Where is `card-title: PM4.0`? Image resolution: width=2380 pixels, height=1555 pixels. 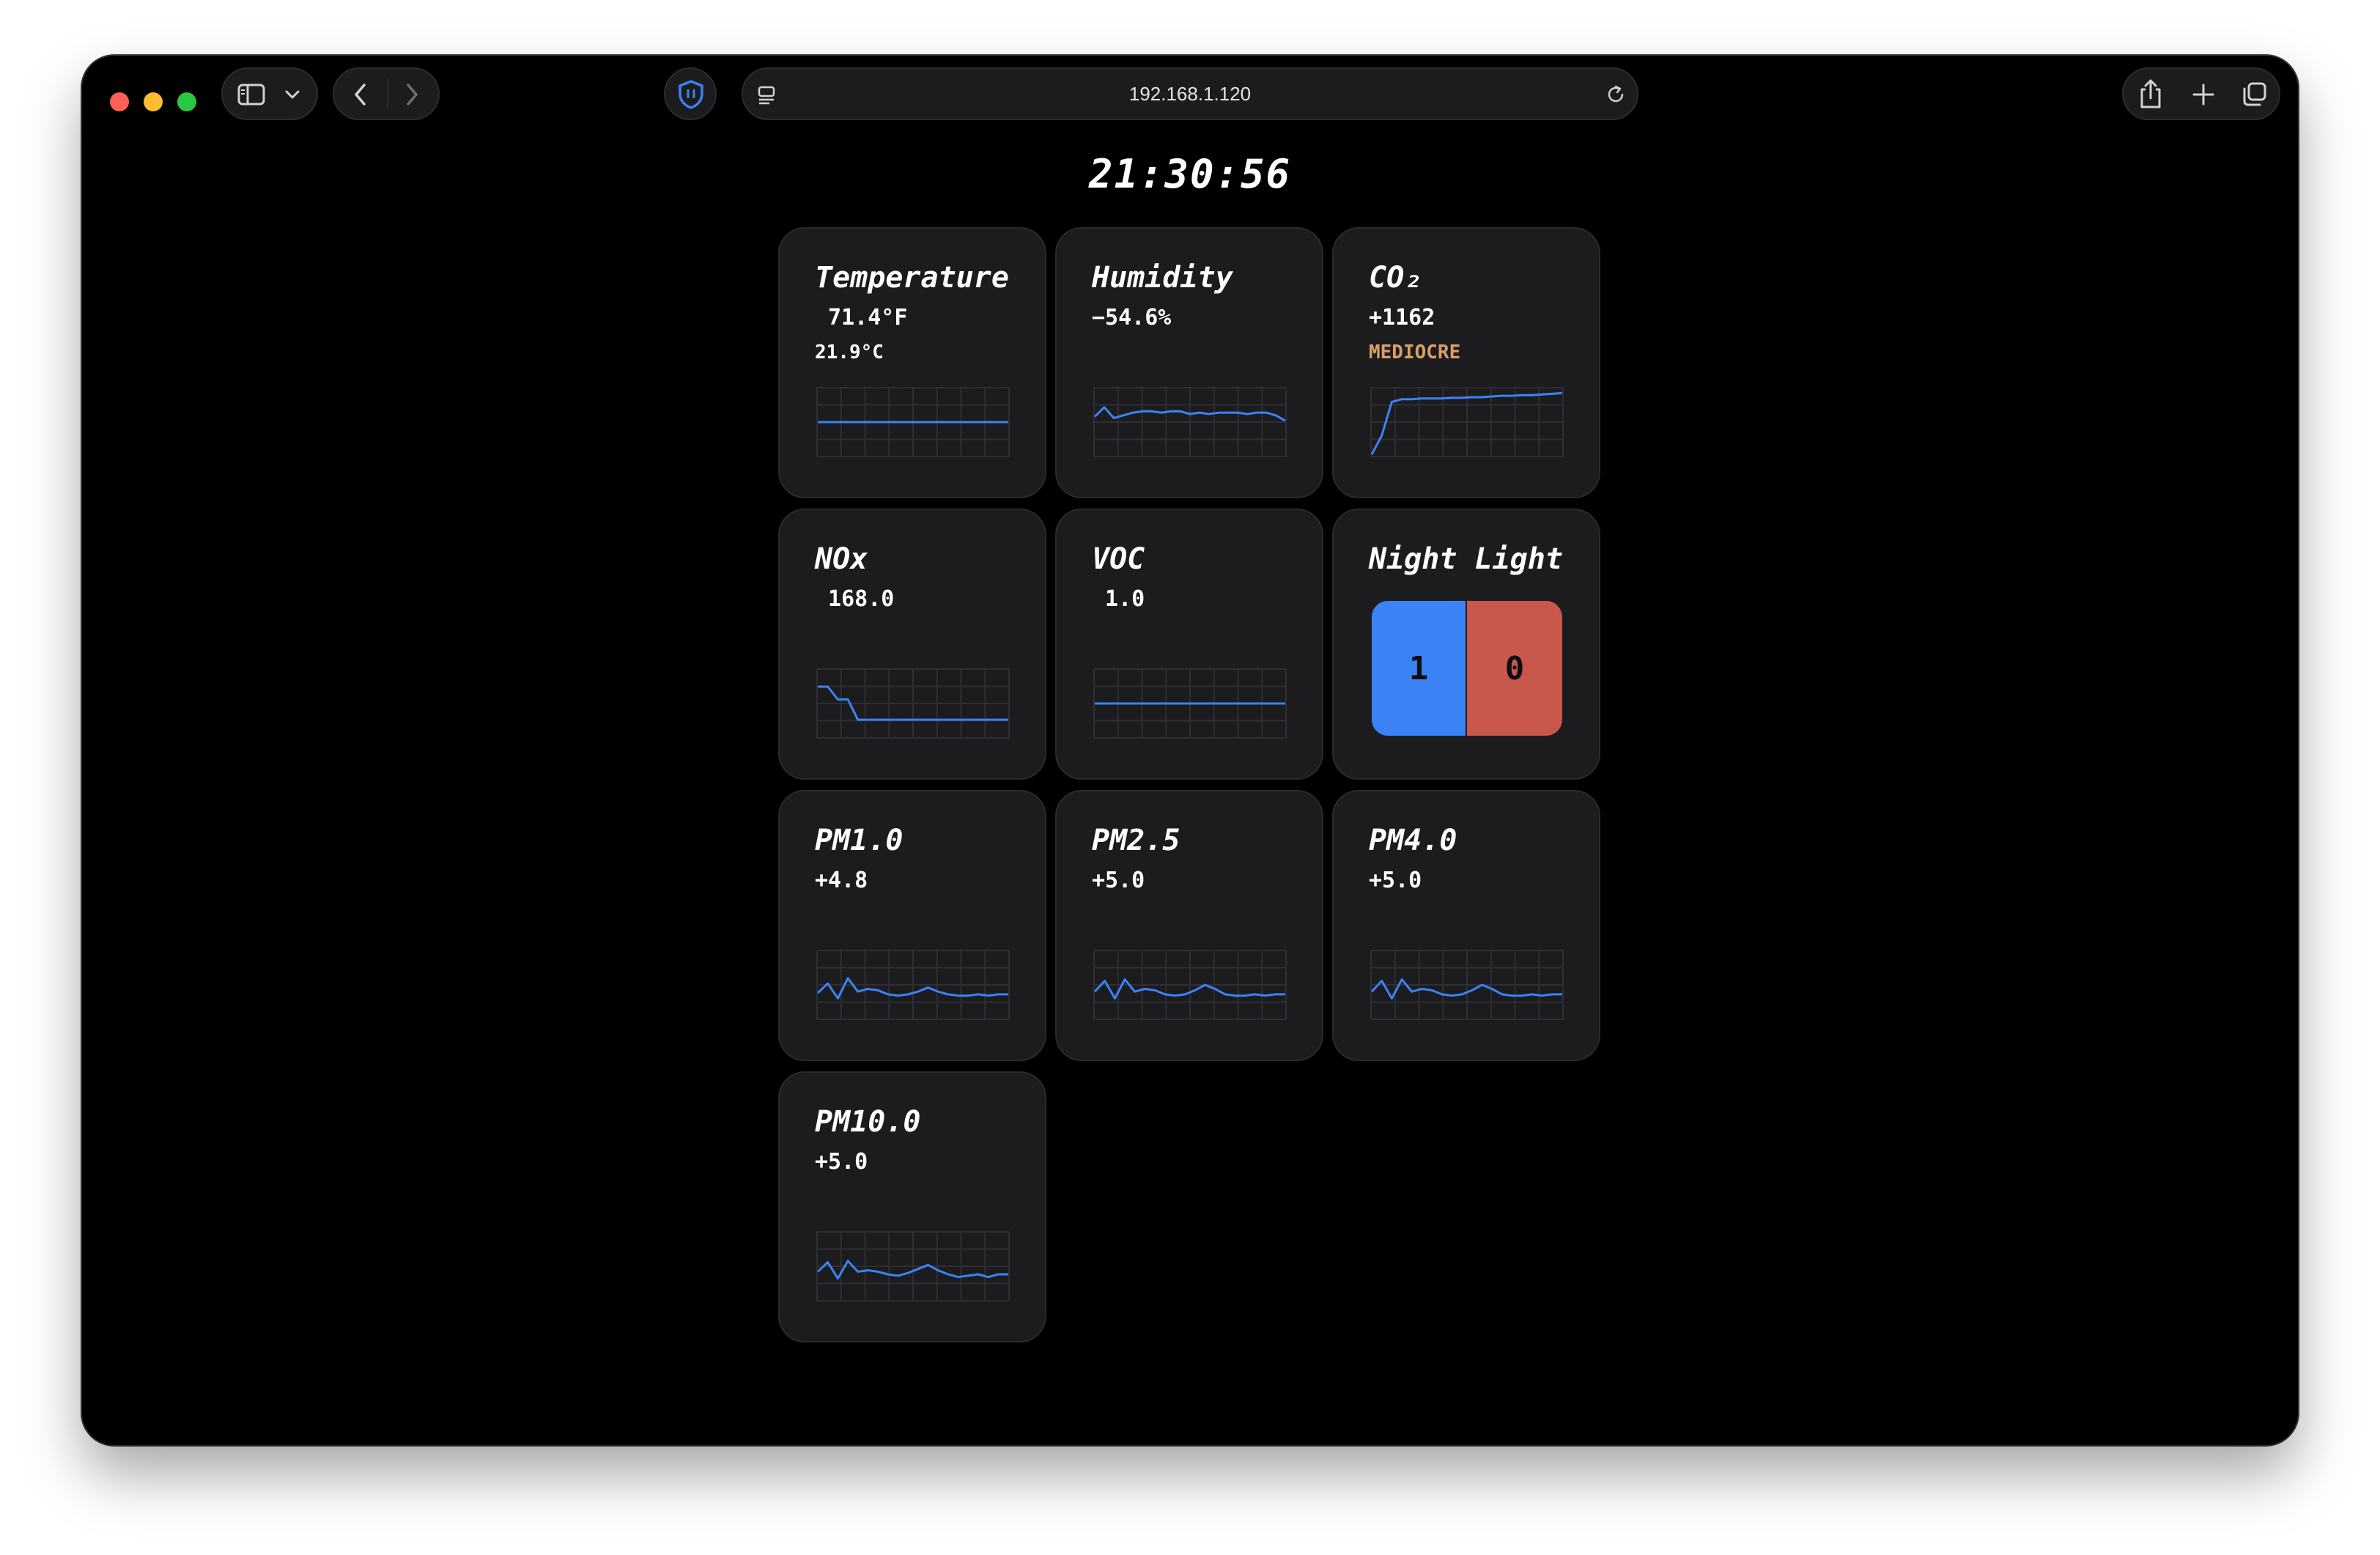
card-title: PM4.0 is located at coordinates (1413, 840).